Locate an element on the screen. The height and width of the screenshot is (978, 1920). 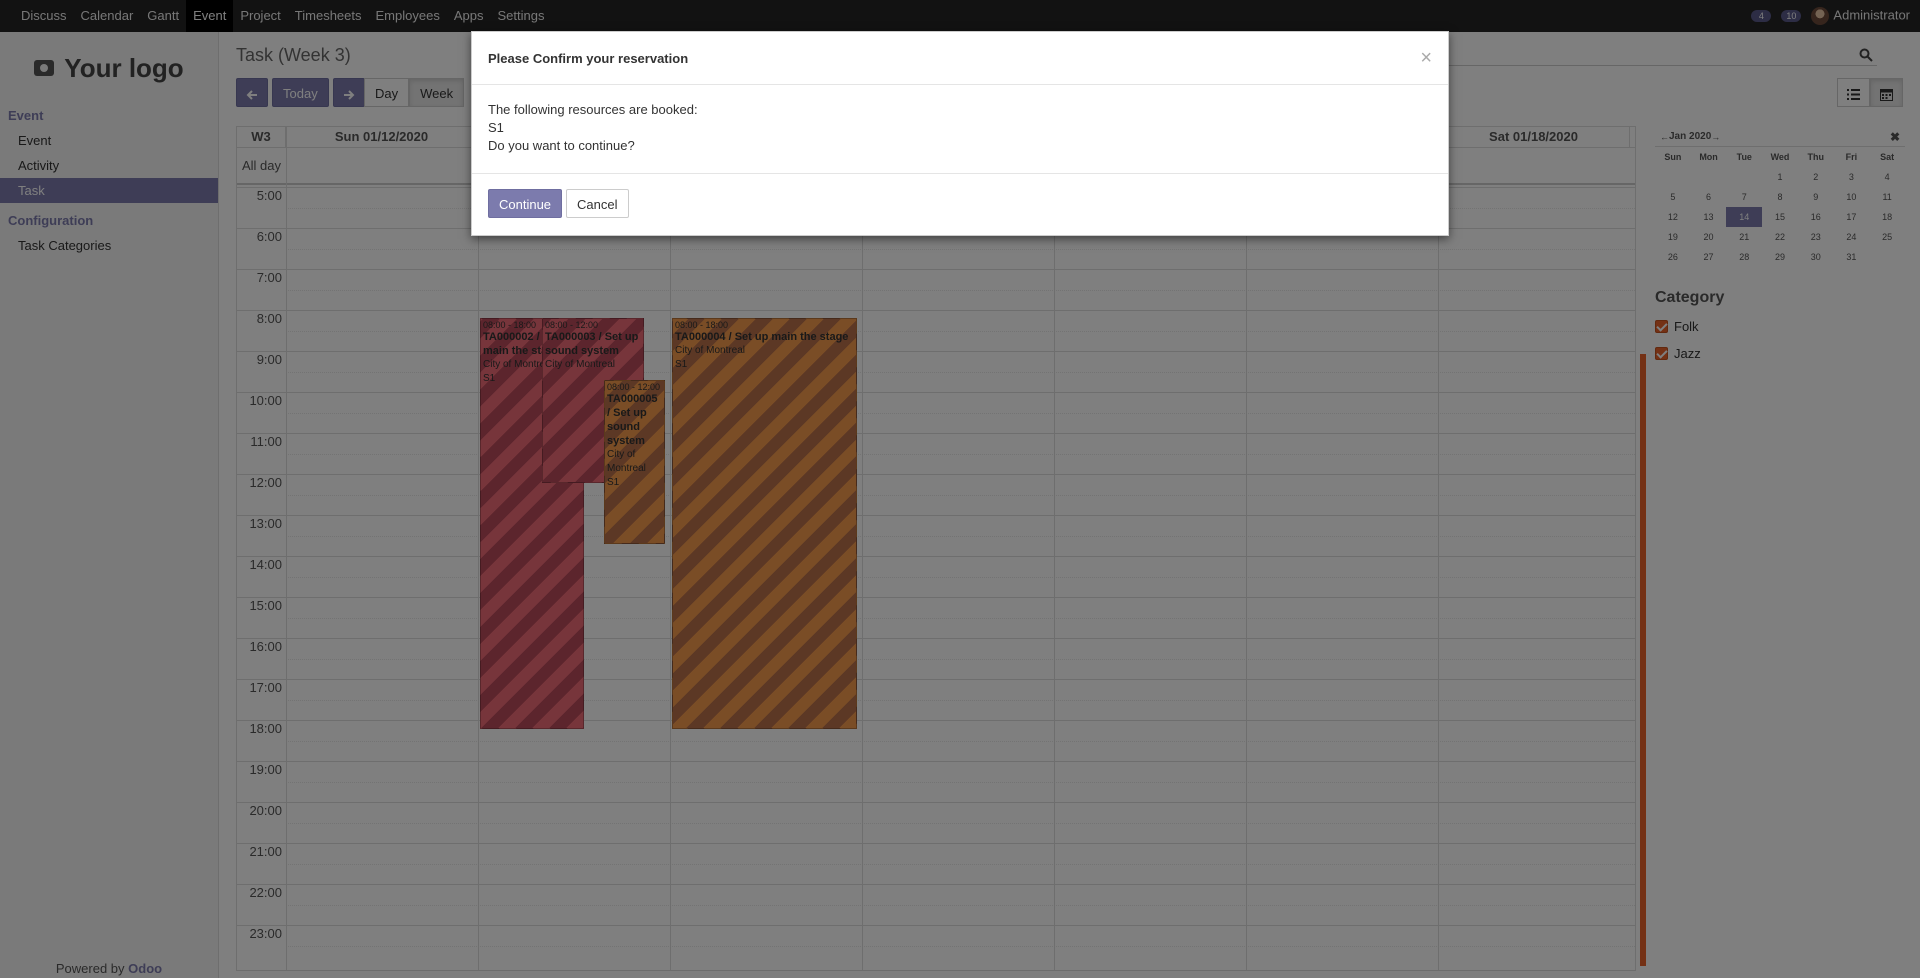
close-icon: × is located at coordinates (1426, 58).